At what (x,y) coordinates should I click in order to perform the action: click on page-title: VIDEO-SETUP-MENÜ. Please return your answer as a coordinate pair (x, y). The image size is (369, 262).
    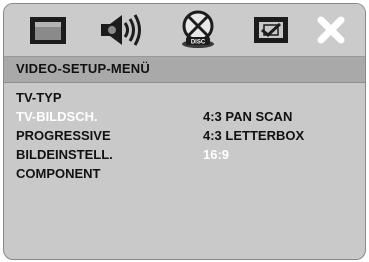
    Looking at the image, I should click on (83, 68).